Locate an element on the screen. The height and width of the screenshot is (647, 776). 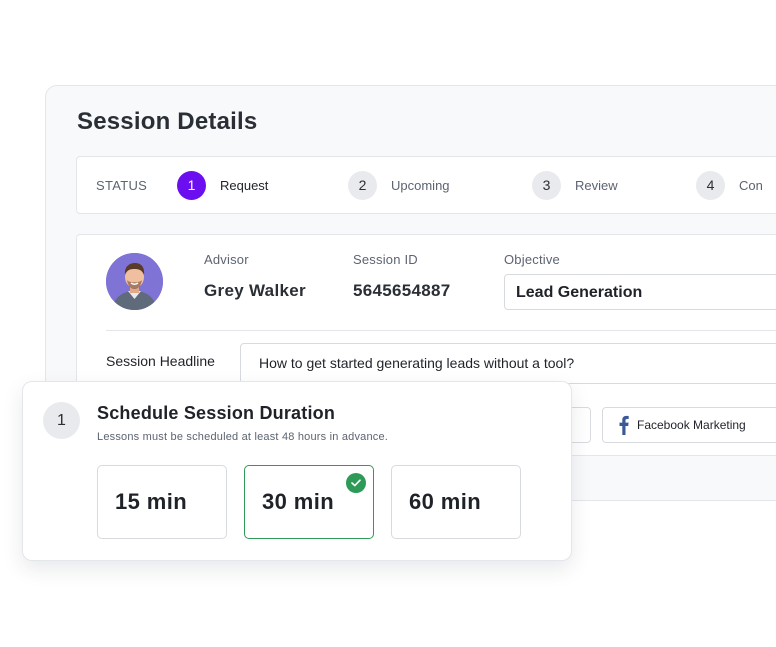
advisor-label: Advisor is located at coordinates (226, 259).